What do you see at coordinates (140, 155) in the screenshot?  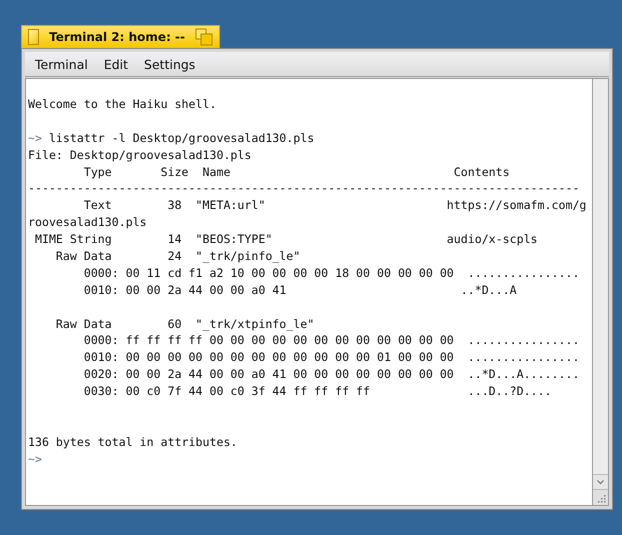 I see `terminal-line: File: Desktop/groovesalad130.pls` at bounding box center [140, 155].